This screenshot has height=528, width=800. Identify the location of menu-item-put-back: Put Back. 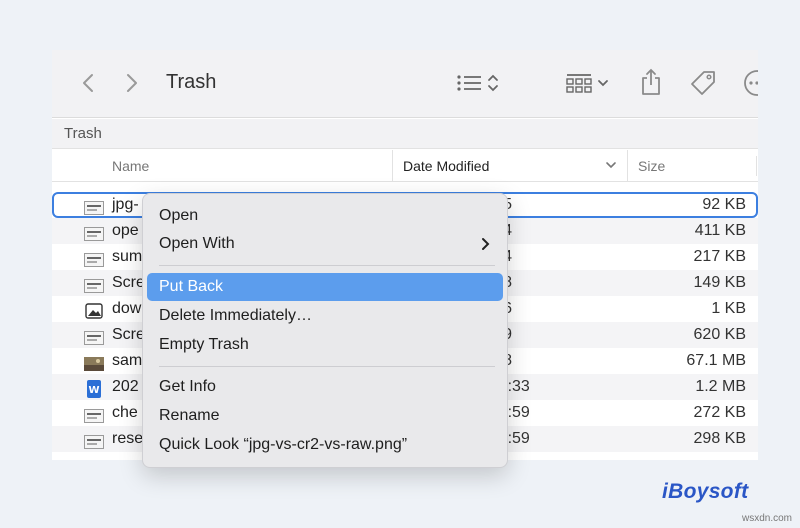
(325, 287).